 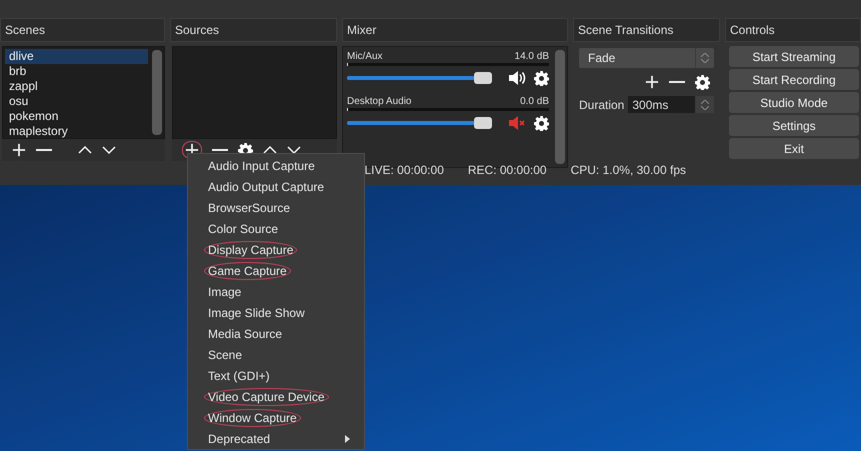 What do you see at coordinates (76, 116) in the screenshot?
I see `list-entry: pokemon` at bounding box center [76, 116].